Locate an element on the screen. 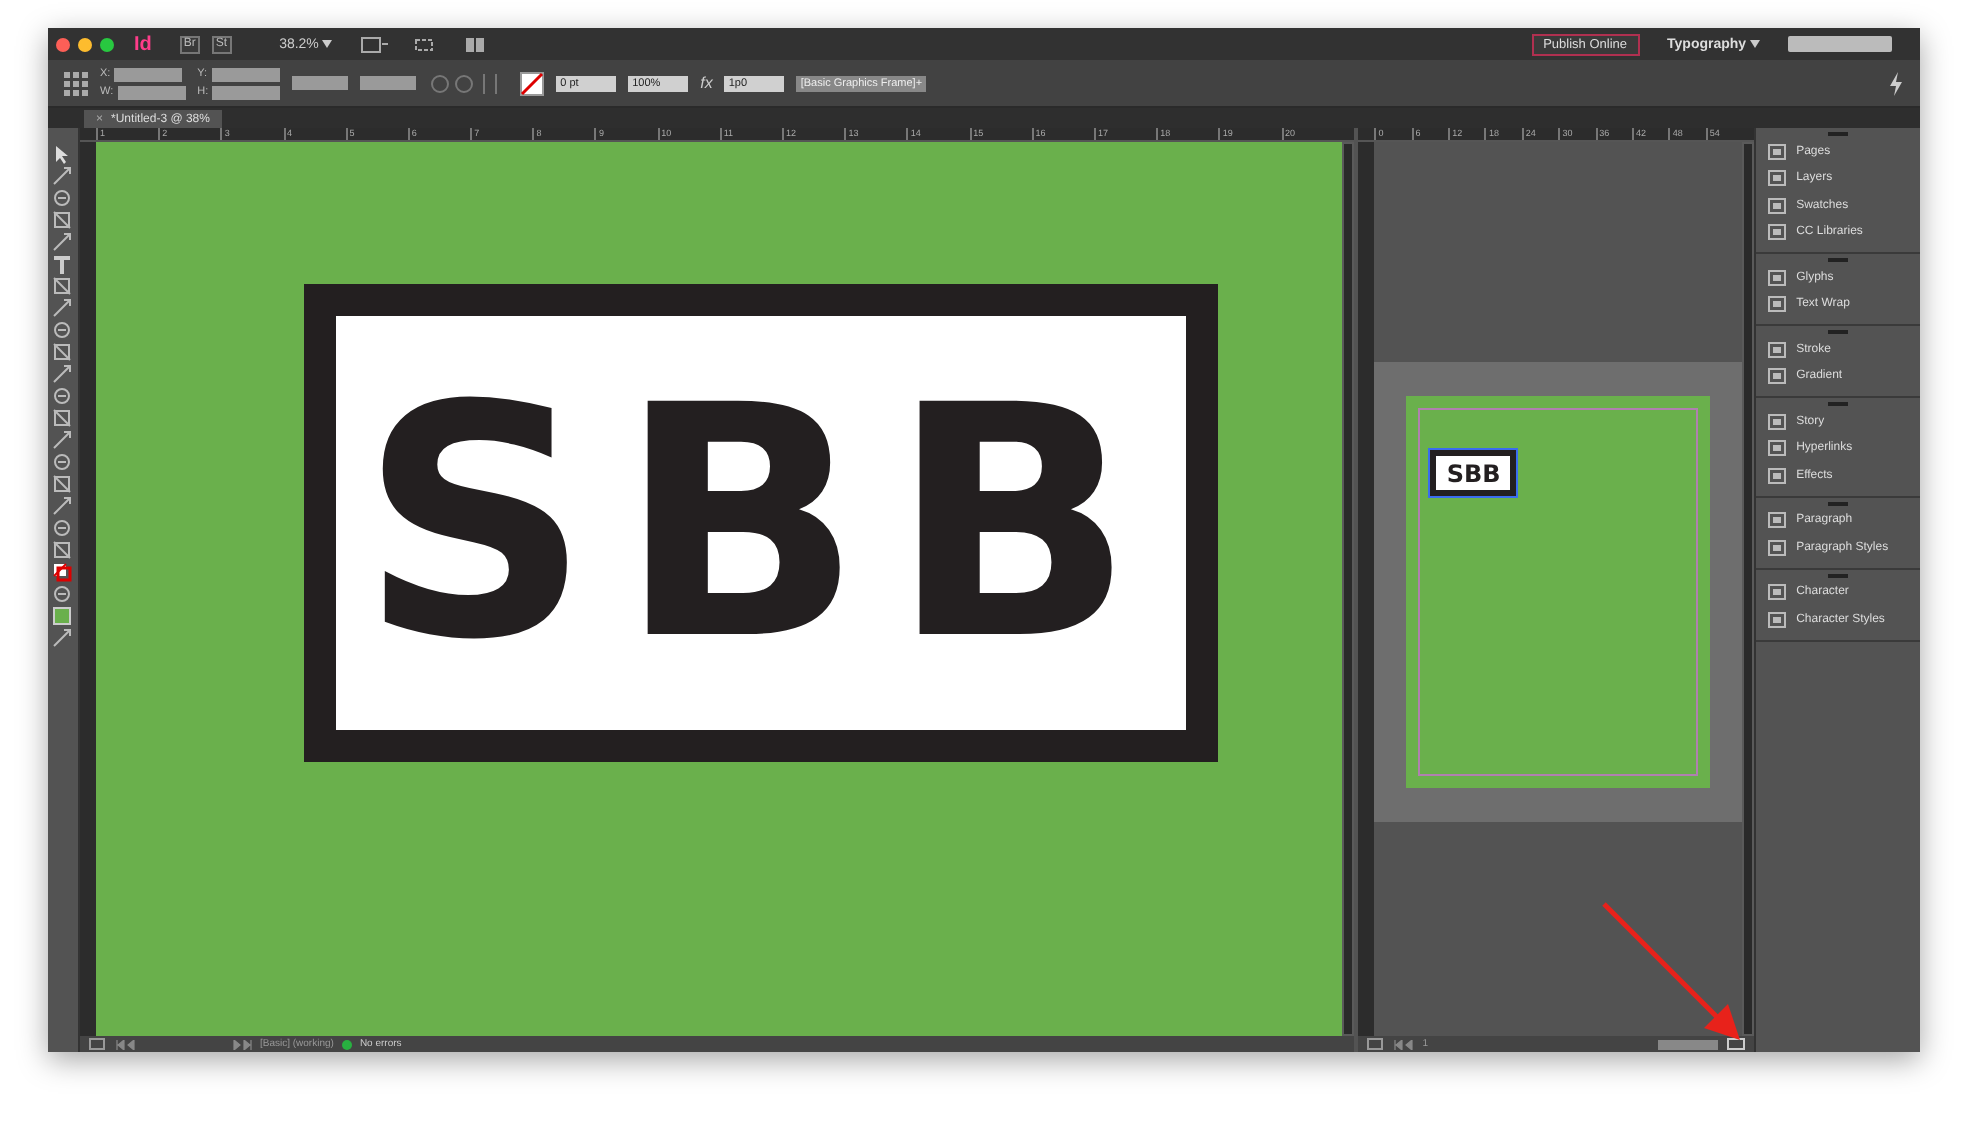 This screenshot has height=1124, width=1966. effects-button: fx is located at coordinates (706, 83).